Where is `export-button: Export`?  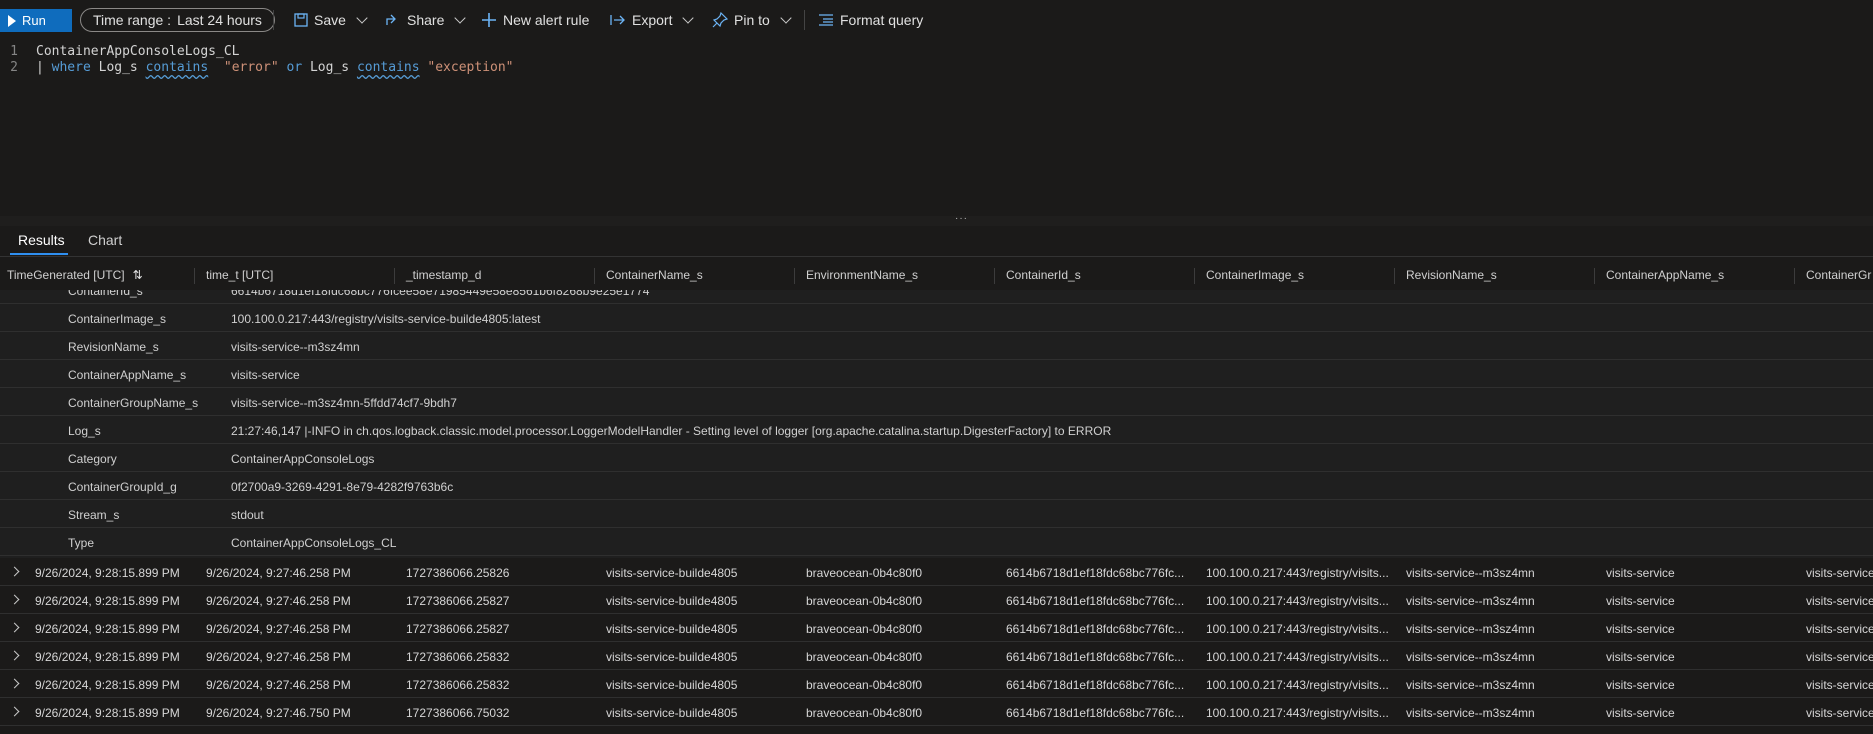 export-button: Export is located at coordinates (652, 20).